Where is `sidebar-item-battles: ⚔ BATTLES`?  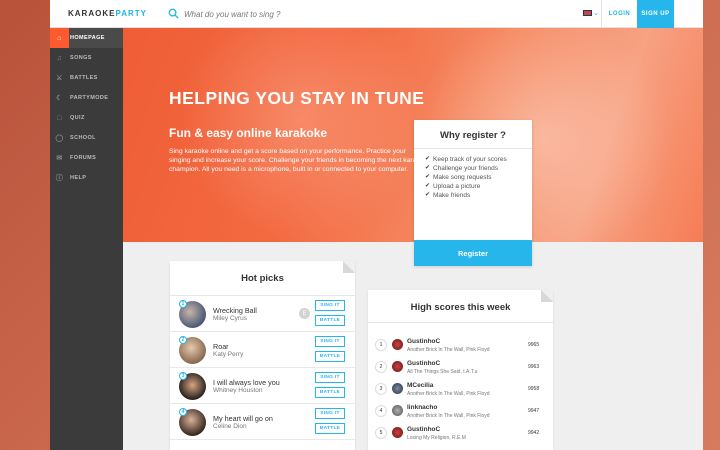 sidebar-item-battles: ⚔ BATTLES is located at coordinates (86, 78).